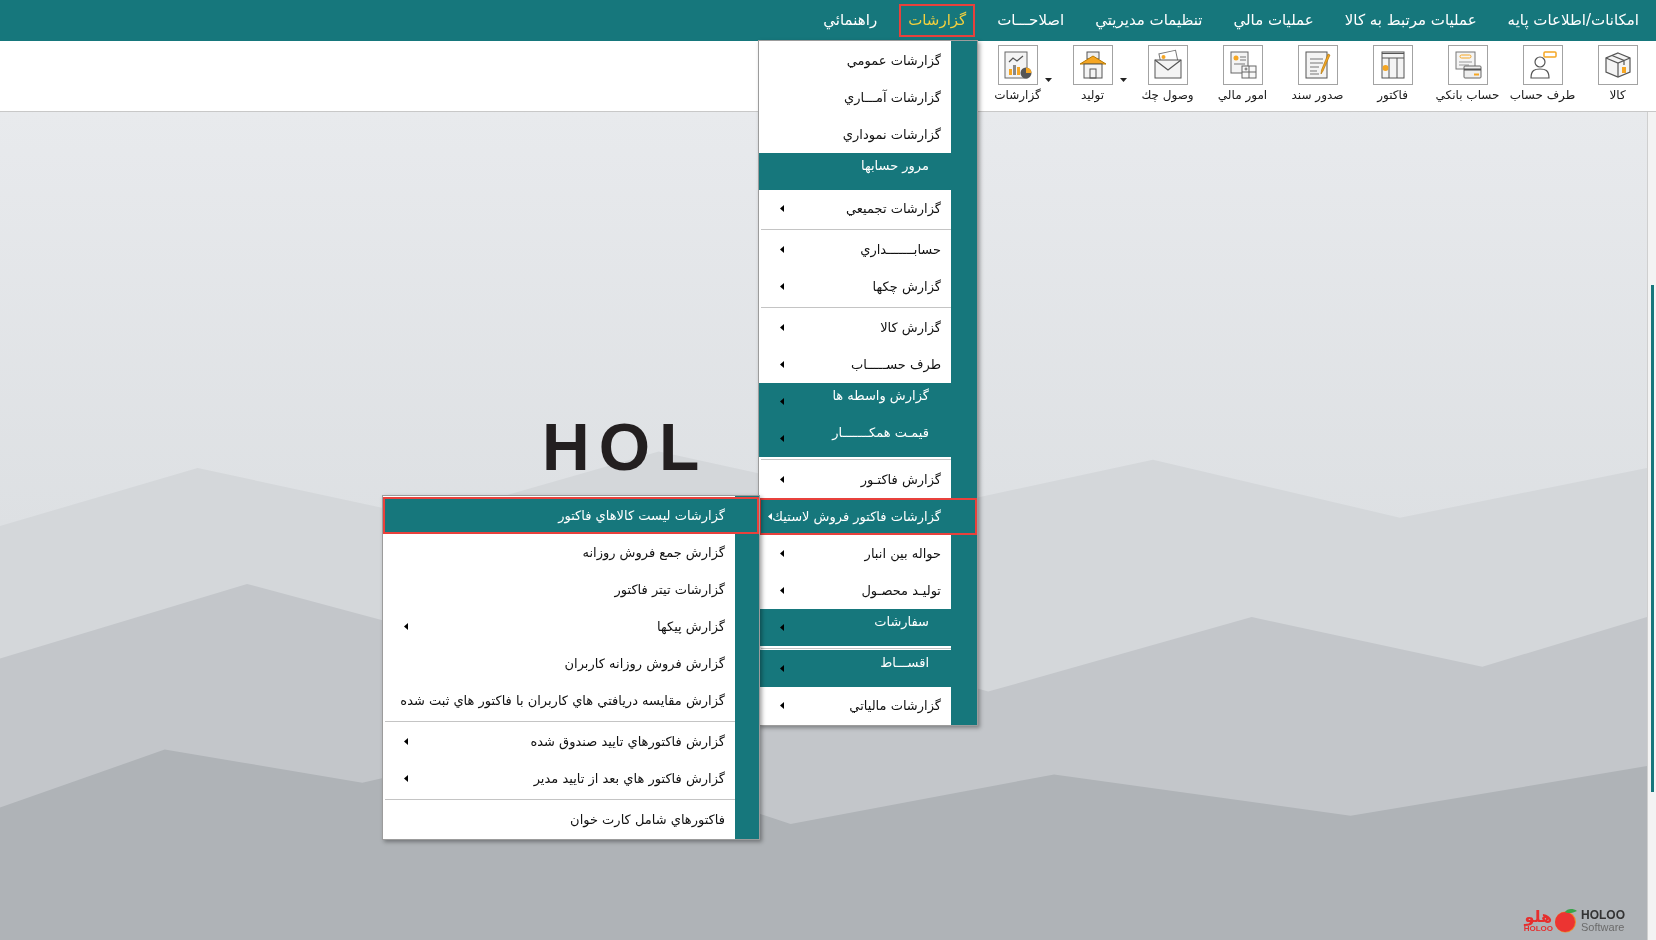 The image size is (1656, 940). I want to click on menu-bar-item: عمليات مرتبط به كالا, so click(1410, 20).